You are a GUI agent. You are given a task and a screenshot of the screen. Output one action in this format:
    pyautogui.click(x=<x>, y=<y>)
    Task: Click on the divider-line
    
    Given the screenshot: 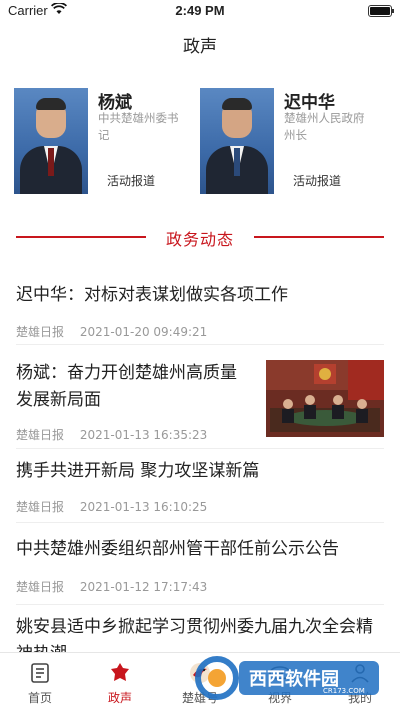 What is the action you would take?
    pyautogui.click(x=319, y=237)
    